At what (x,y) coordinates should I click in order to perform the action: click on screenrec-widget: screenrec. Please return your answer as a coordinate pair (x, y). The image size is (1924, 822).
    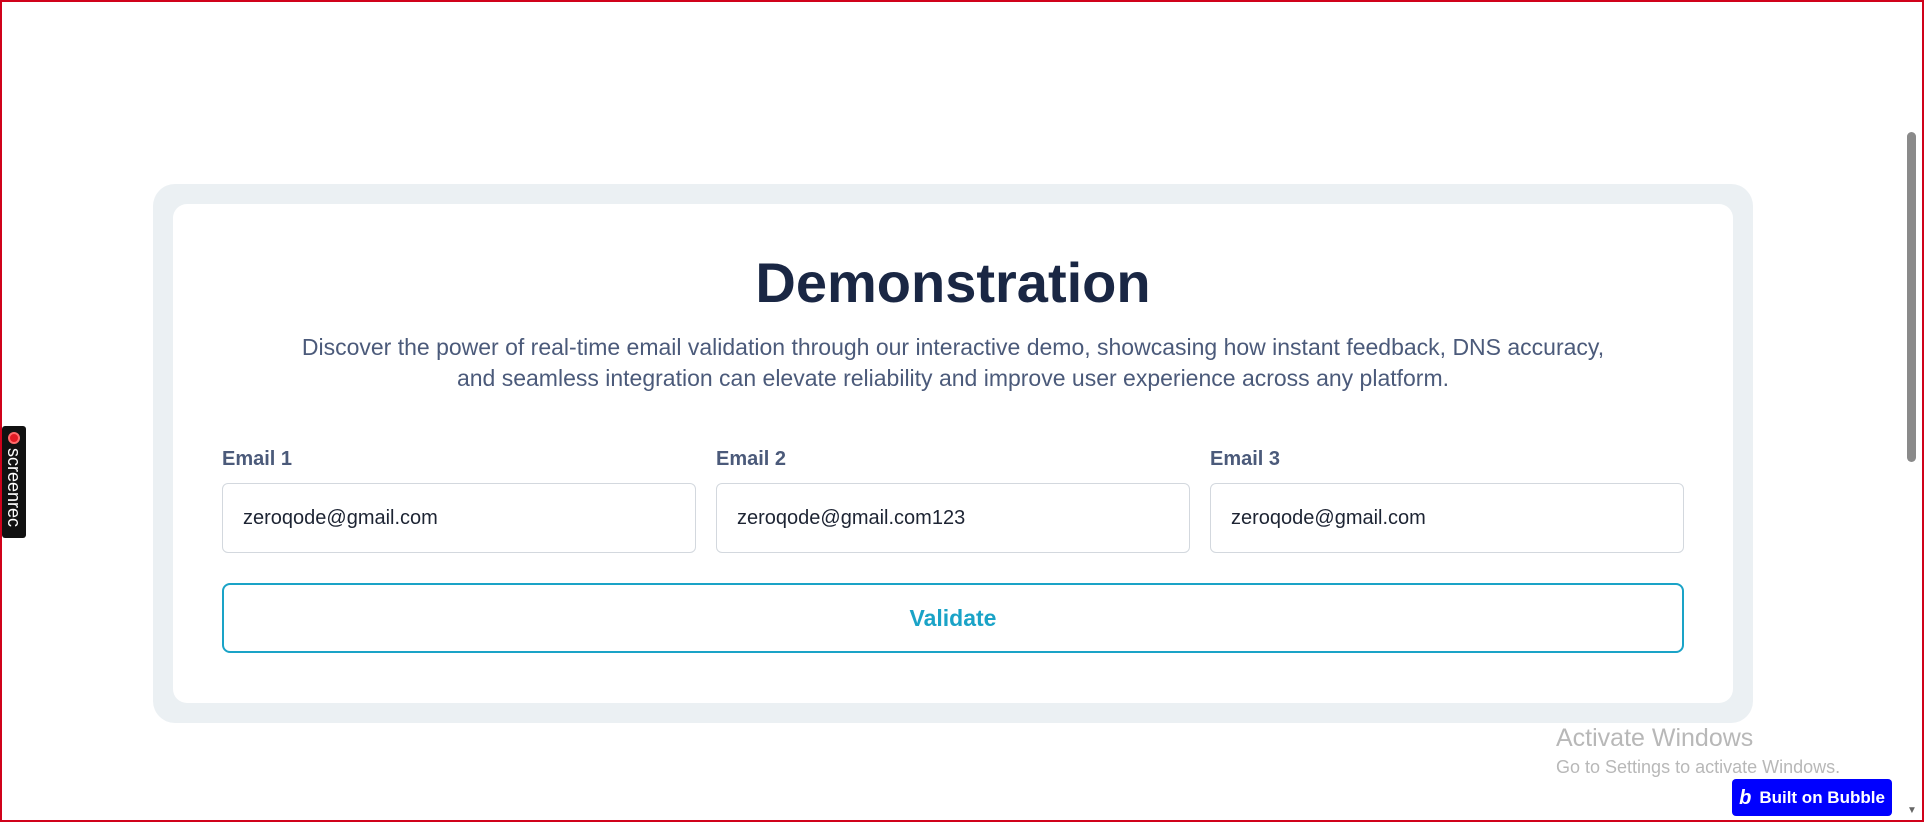
    Looking at the image, I should click on (14, 482).